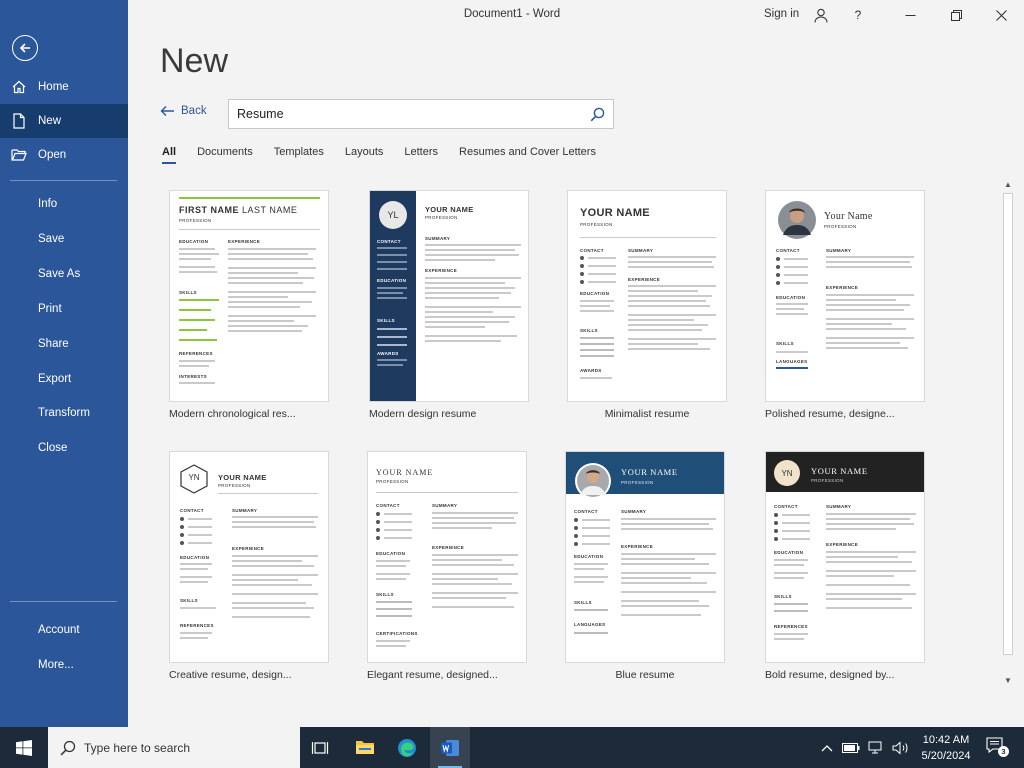  I want to click on battery-button, so click(851, 748).